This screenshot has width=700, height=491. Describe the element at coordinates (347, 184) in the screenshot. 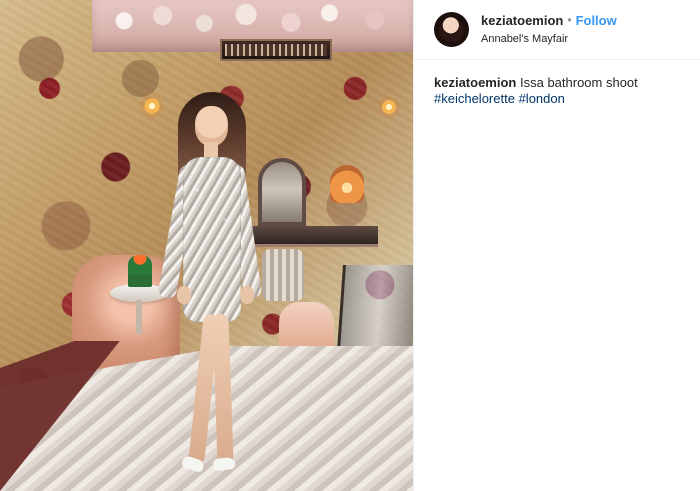

I see `table-lamp` at that location.